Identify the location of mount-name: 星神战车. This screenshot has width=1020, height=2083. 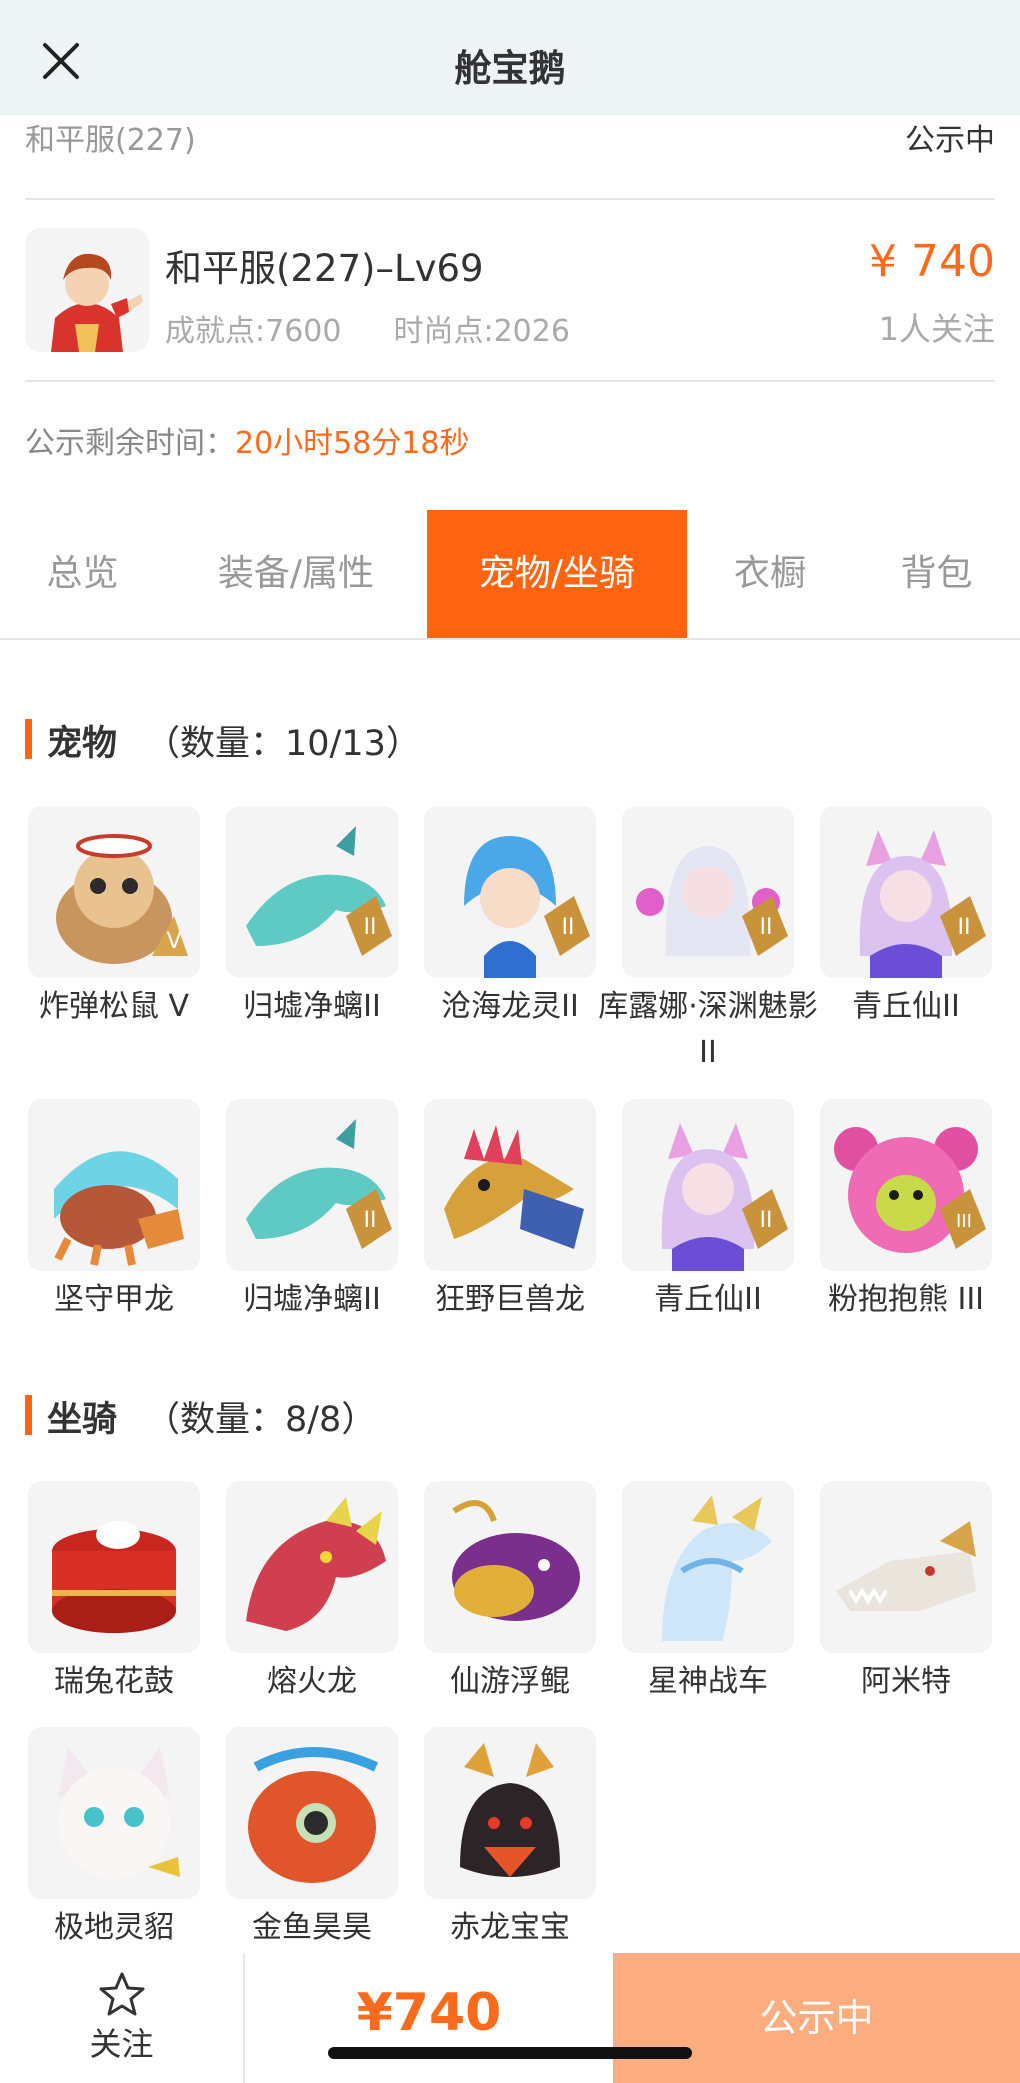
(708, 1681).